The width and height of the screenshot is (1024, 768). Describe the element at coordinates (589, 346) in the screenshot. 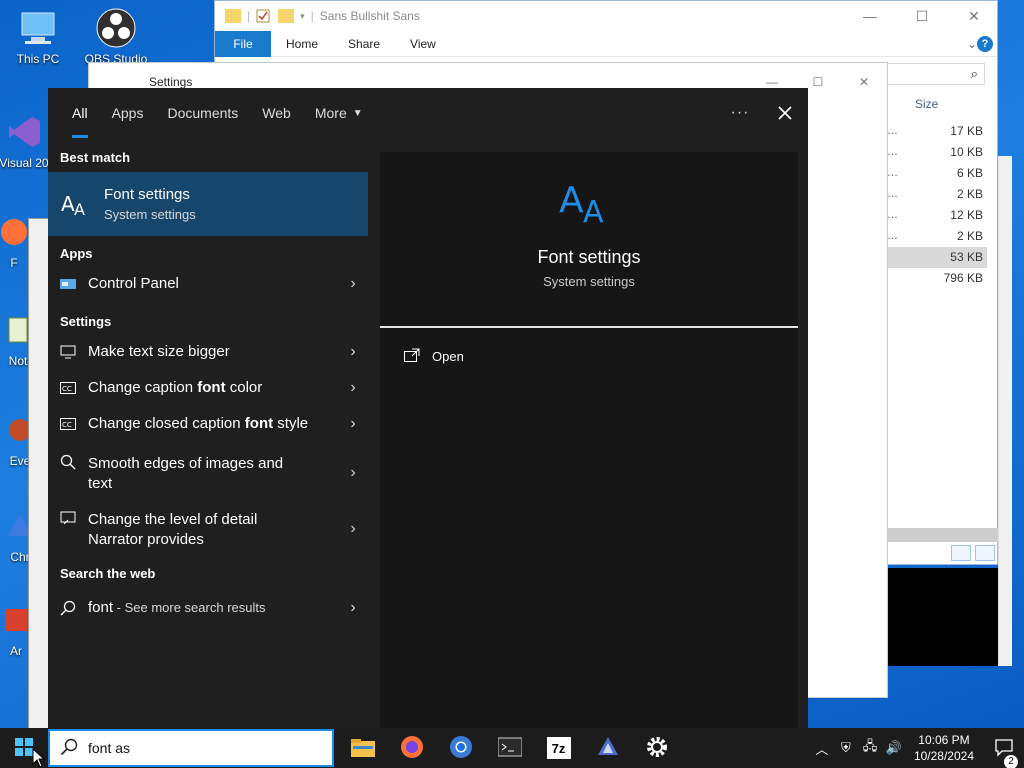

I see `open-action: Open` at that location.